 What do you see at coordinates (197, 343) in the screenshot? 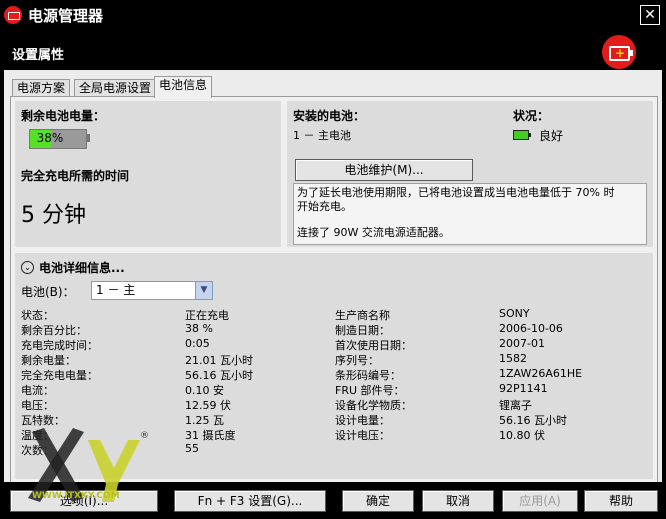
I see `left-value-2: 0:05` at bounding box center [197, 343].